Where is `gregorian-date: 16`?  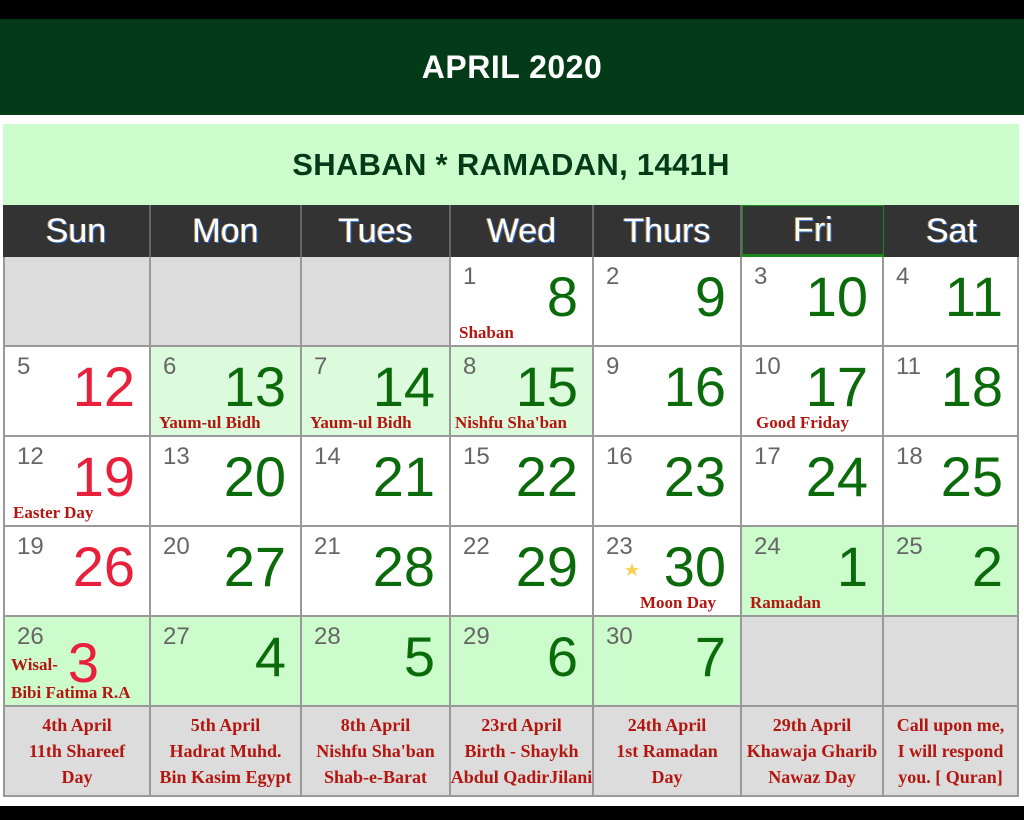
gregorian-date: 16 is located at coordinates (619, 456).